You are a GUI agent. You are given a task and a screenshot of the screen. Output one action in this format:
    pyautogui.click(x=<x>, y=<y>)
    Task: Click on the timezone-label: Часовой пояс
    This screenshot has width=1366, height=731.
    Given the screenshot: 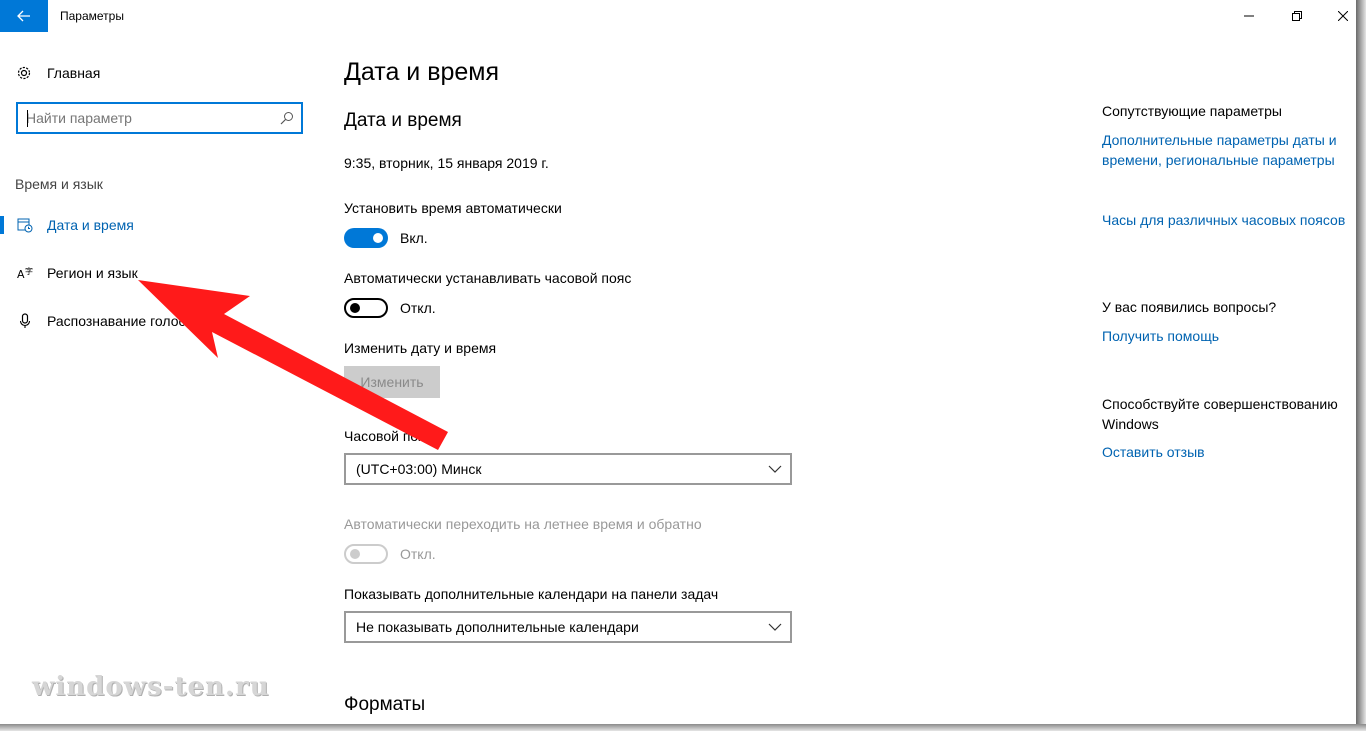 What is the action you would take?
    pyautogui.click(x=388, y=436)
    